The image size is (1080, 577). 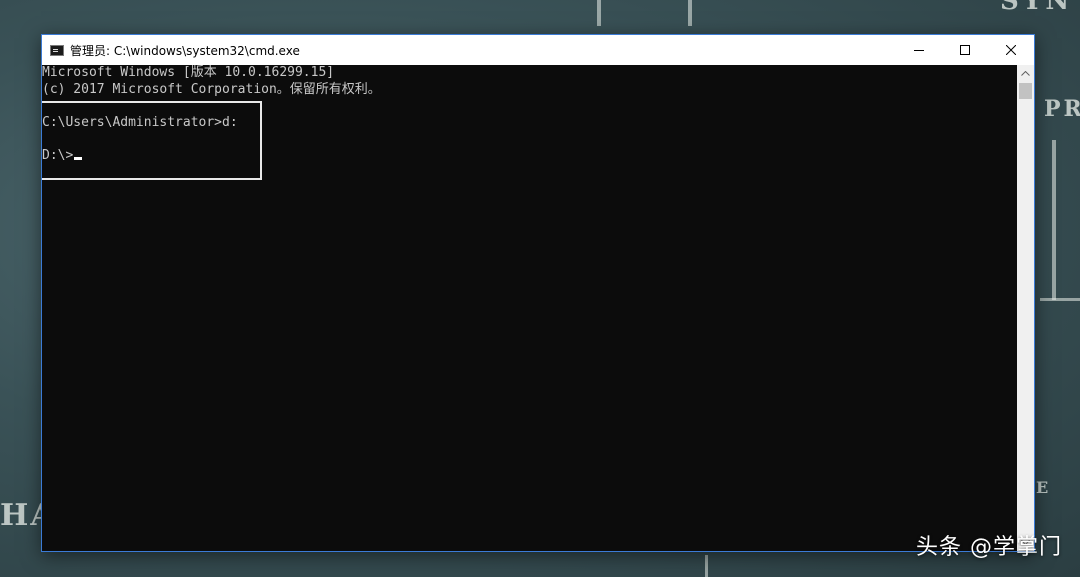 What do you see at coordinates (989, 547) in the screenshot?
I see `watermark: 头条 @学掌门` at bounding box center [989, 547].